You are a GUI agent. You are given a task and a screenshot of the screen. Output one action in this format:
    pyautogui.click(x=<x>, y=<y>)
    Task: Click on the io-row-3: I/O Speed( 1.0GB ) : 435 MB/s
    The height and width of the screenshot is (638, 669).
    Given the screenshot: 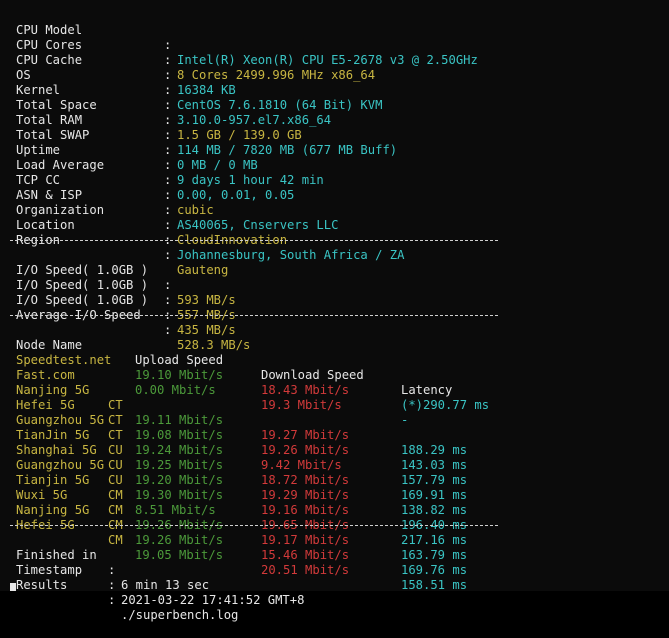 What is the action you would take?
    pyautogui.click(x=126, y=315)
    